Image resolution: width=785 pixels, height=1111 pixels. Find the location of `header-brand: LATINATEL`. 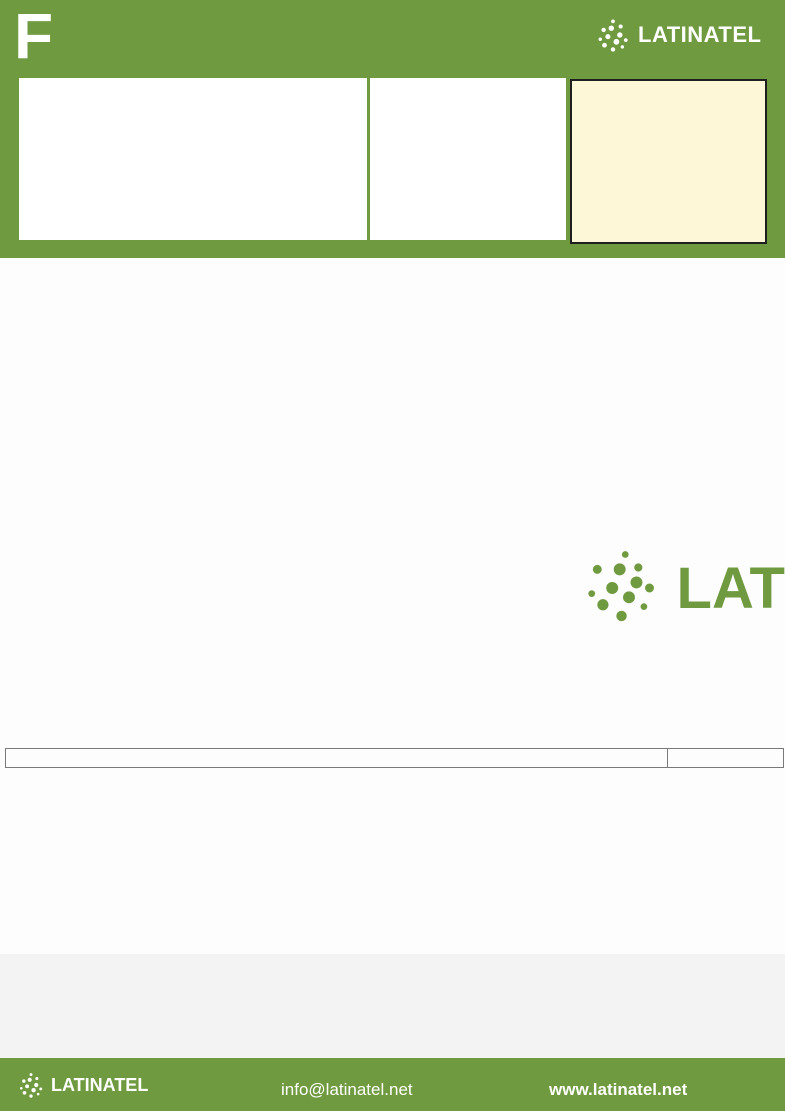

header-brand: LATINATEL is located at coordinates (678, 35).